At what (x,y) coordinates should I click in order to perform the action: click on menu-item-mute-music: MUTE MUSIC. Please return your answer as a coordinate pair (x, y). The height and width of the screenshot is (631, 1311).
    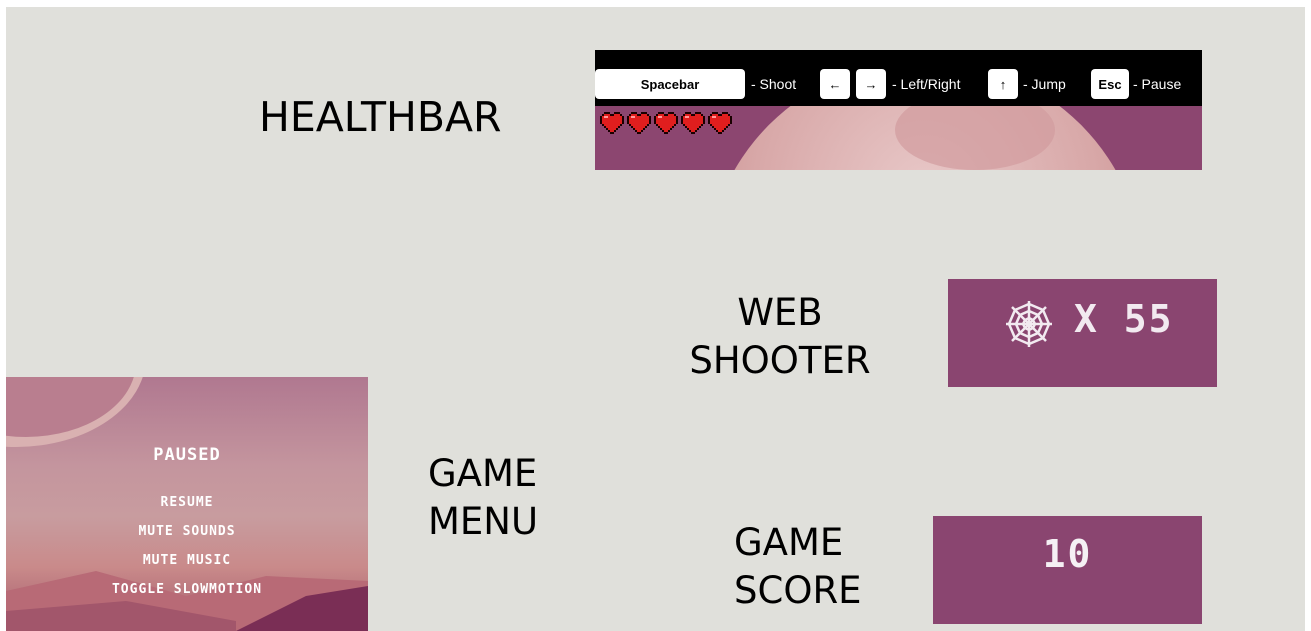
    Looking at the image, I should click on (187, 561).